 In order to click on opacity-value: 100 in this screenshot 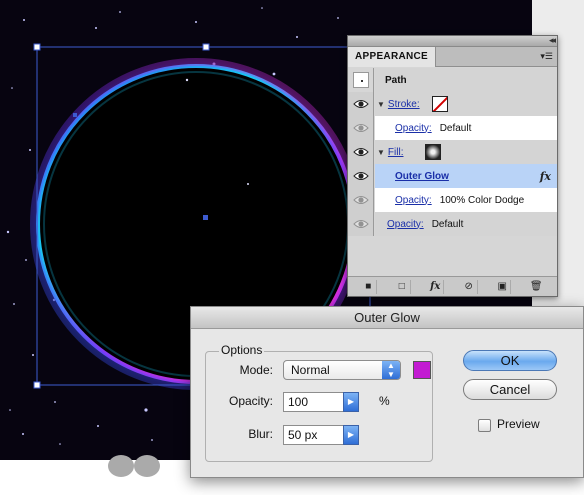, I will do `click(298, 402)`.